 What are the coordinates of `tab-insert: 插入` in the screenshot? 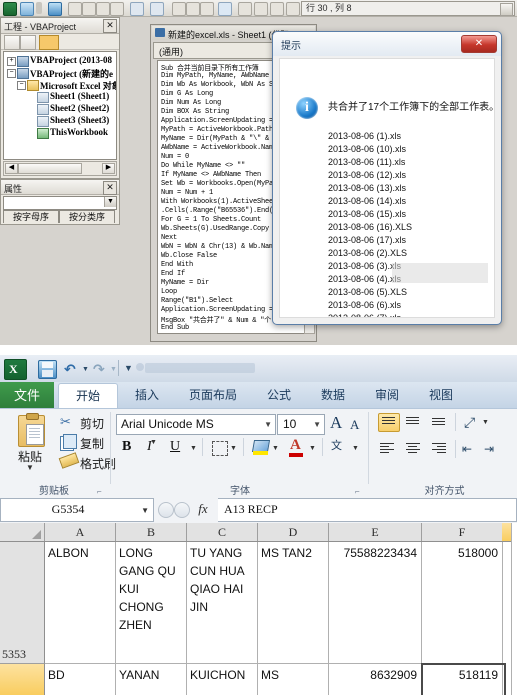 It's located at (147, 396).